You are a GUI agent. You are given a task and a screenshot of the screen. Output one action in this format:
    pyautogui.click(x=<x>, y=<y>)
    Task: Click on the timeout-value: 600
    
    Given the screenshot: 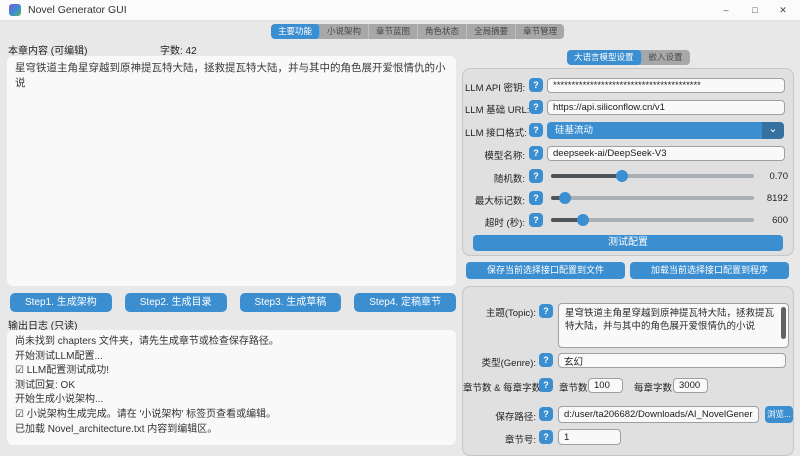 What is the action you would take?
    pyautogui.click(x=780, y=220)
    